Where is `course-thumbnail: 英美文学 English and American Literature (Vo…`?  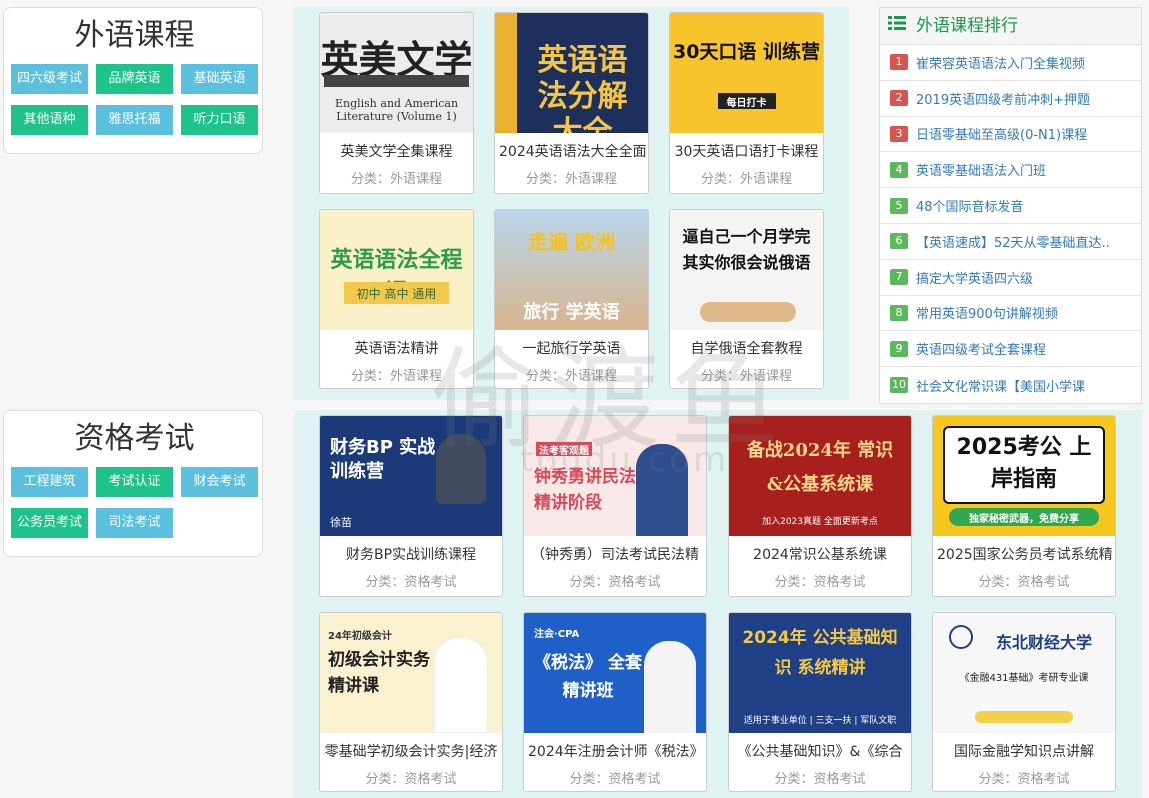
course-thumbnail: 英美文学 English and American Literature (Vo… is located at coordinates (396, 73).